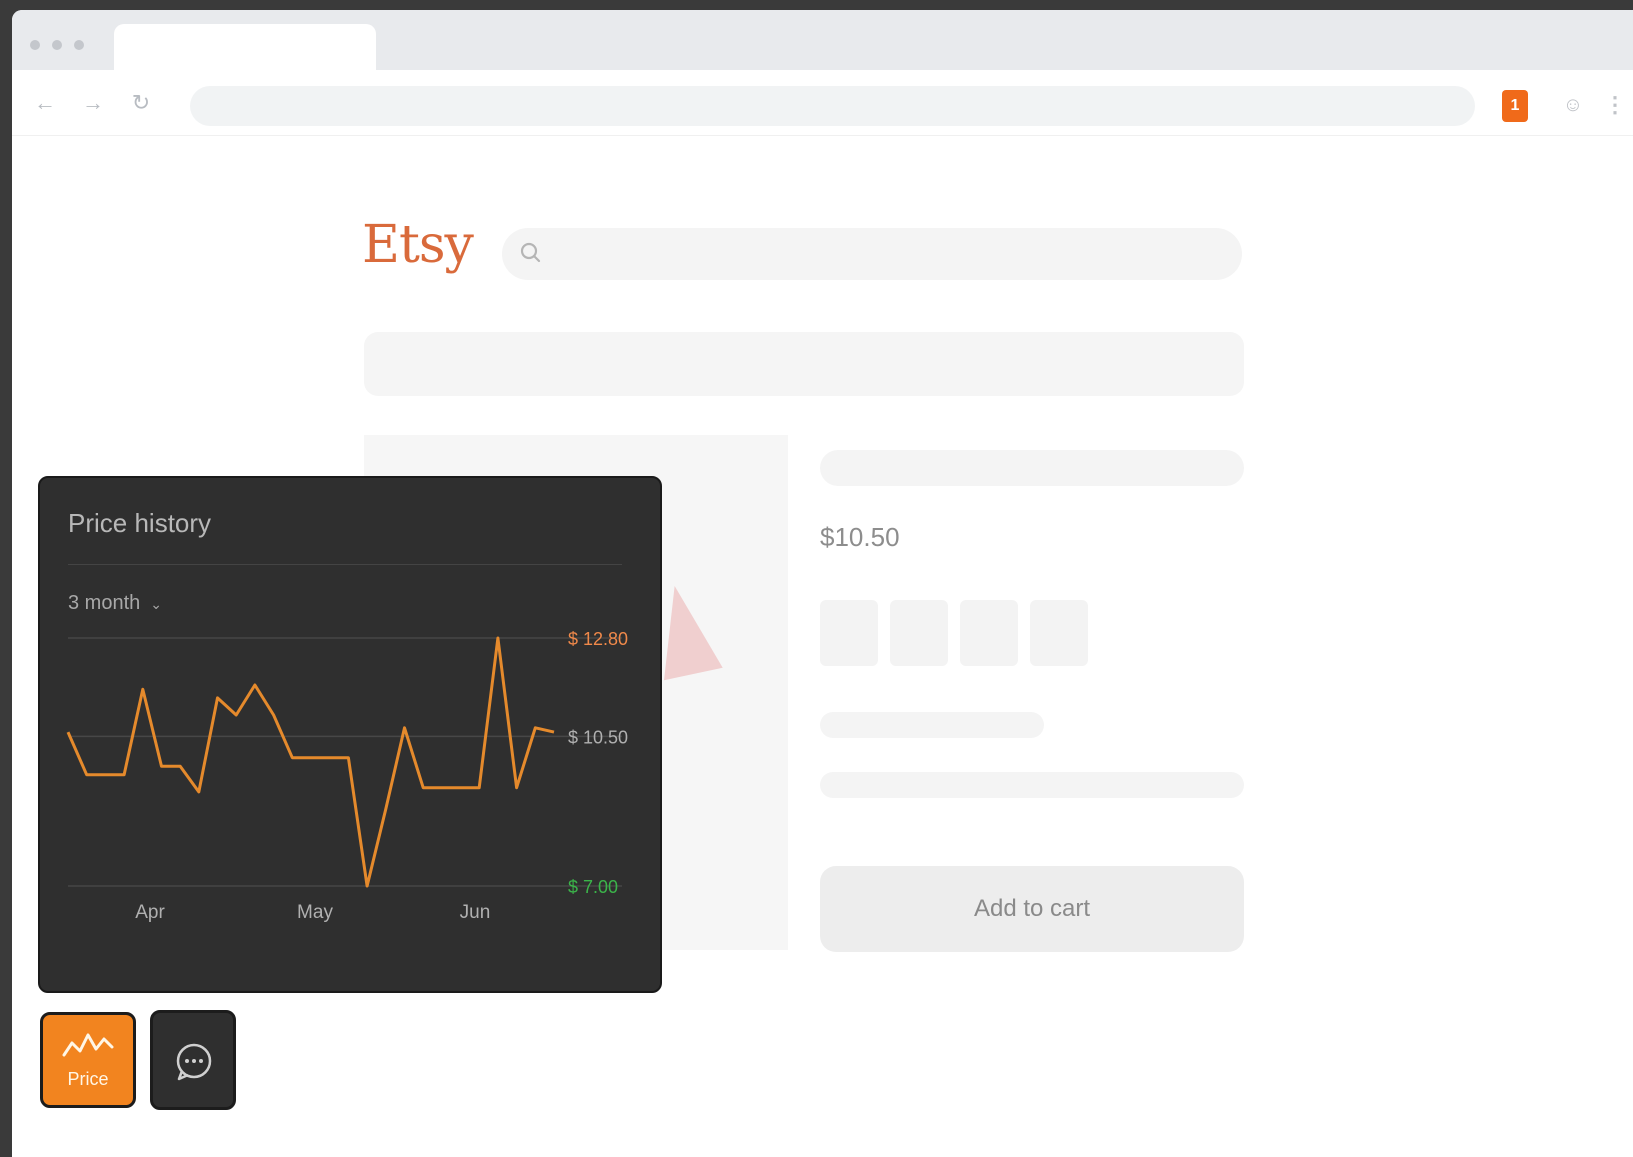 The height and width of the screenshot is (1157, 1633). Describe the element at coordinates (872, 254) in the screenshot. I see `search-input` at that location.